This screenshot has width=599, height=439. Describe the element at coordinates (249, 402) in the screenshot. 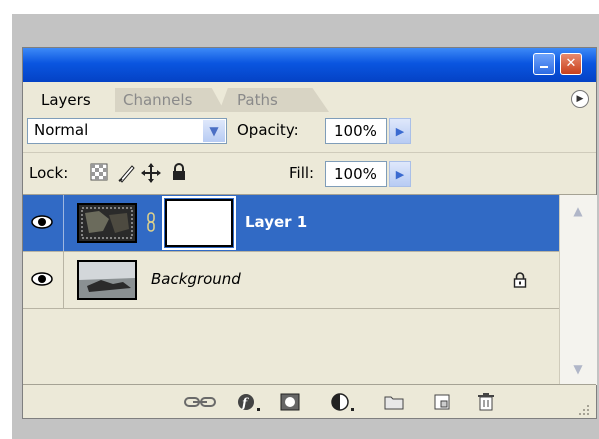

I see `layer-style-icon: f` at that location.